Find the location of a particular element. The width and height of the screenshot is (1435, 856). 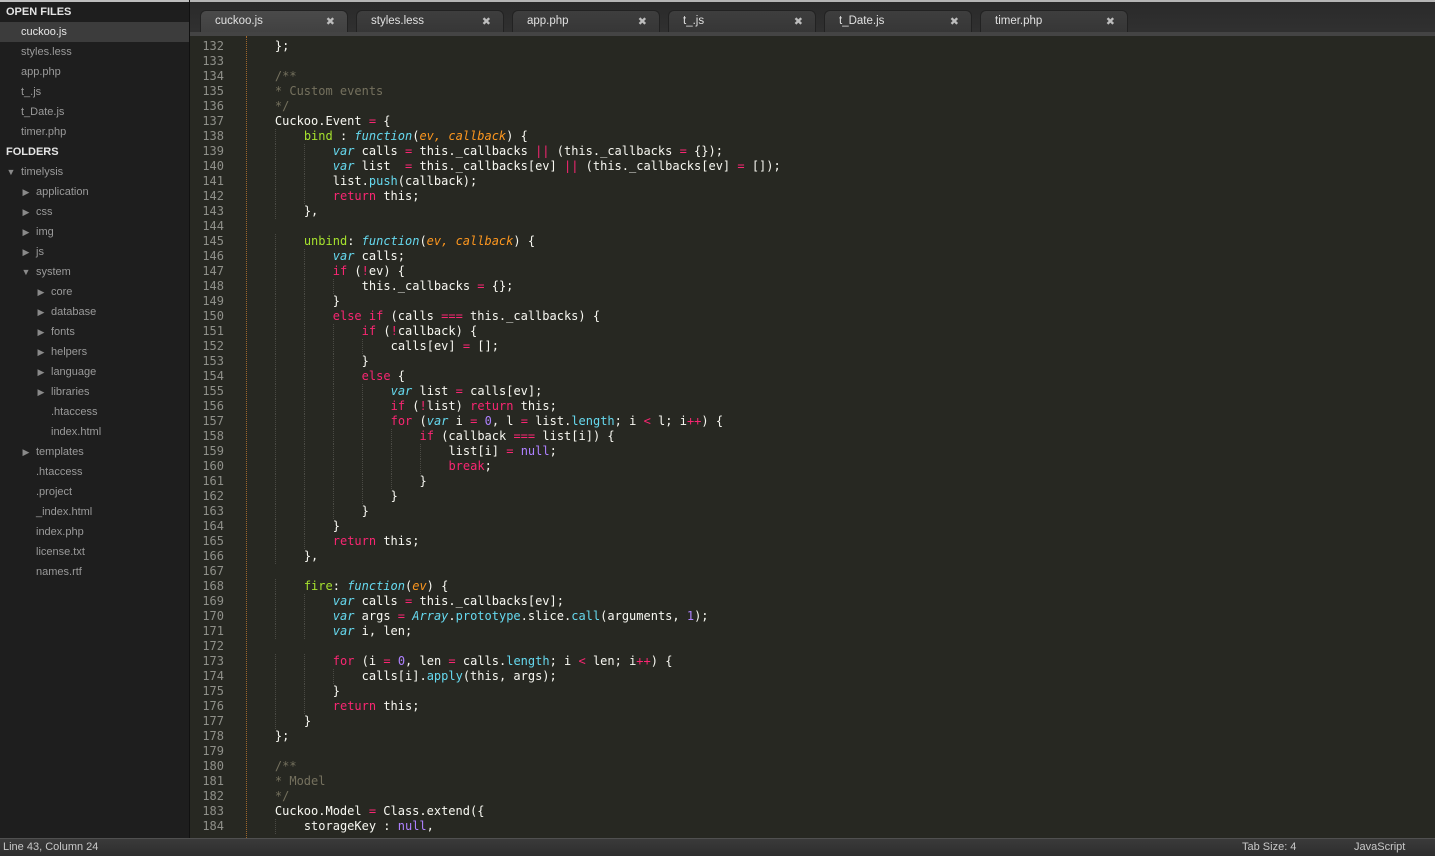

line-number: 168 is located at coordinates (213, 586).